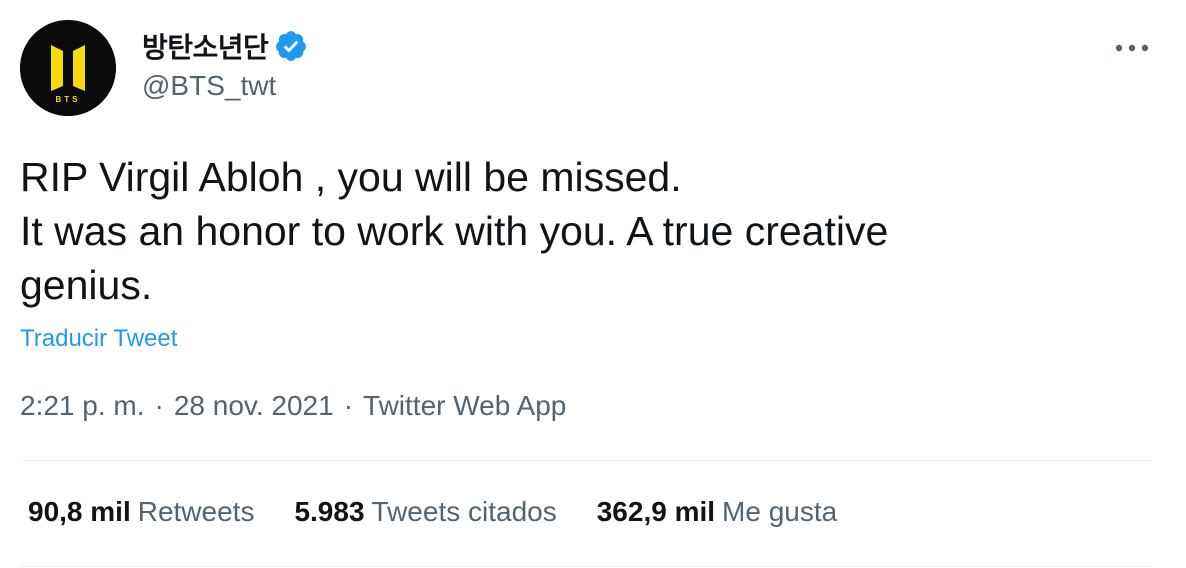  Describe the element at coordinates (98, 339) in the screenshot. I see `translate-tweet-link: Traducir Tweet` at that location.